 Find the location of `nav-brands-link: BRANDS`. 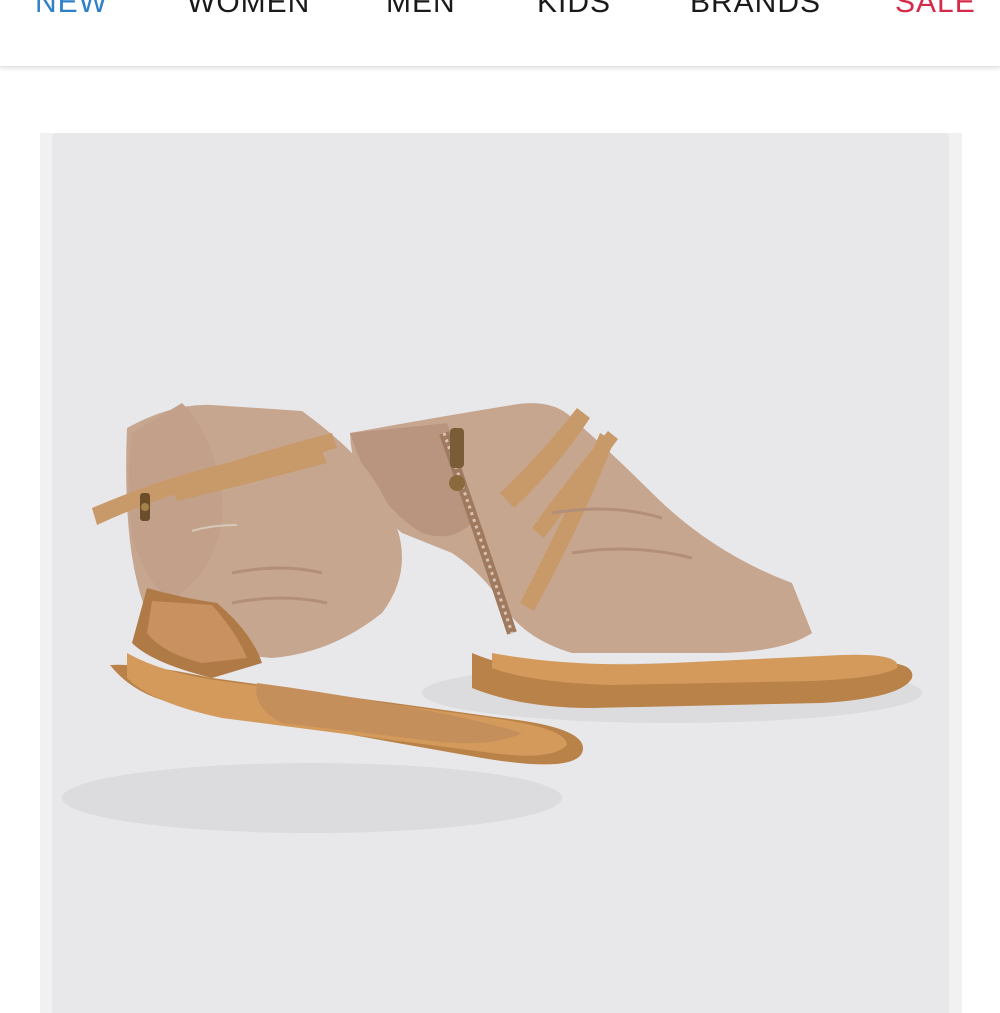

nav-brands-link: BRANDS is located at coordinates (755, 9).